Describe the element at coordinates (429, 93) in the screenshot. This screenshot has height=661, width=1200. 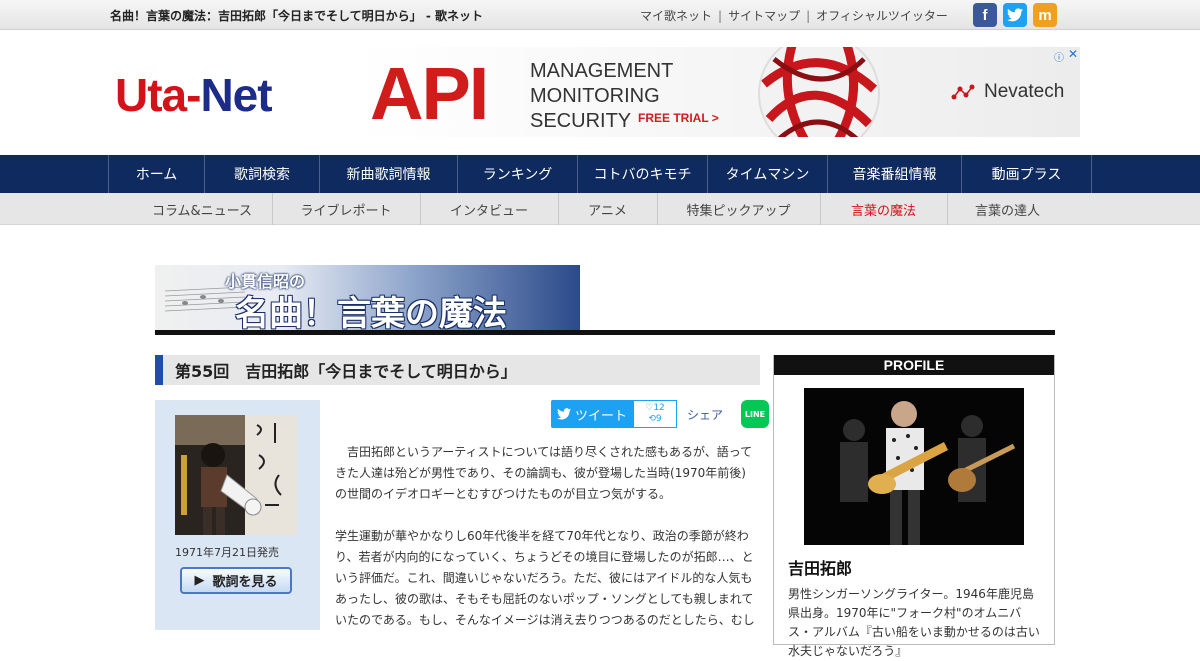
I see `ad-headline: API` at that location.